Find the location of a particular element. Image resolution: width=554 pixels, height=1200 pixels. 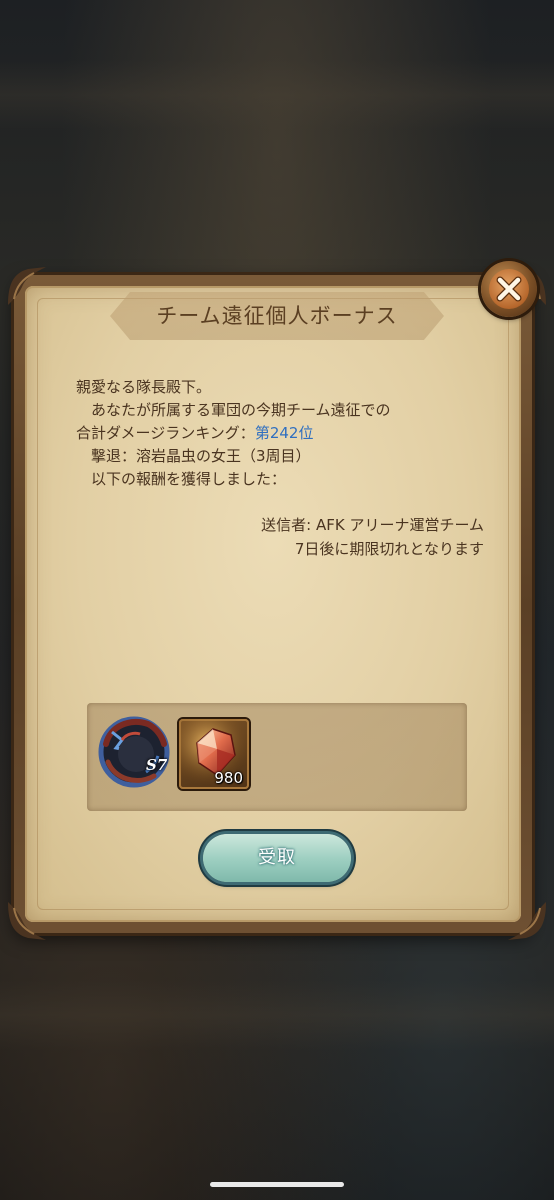

season-badge-reward: S7 is located at coordinates (134, 752).